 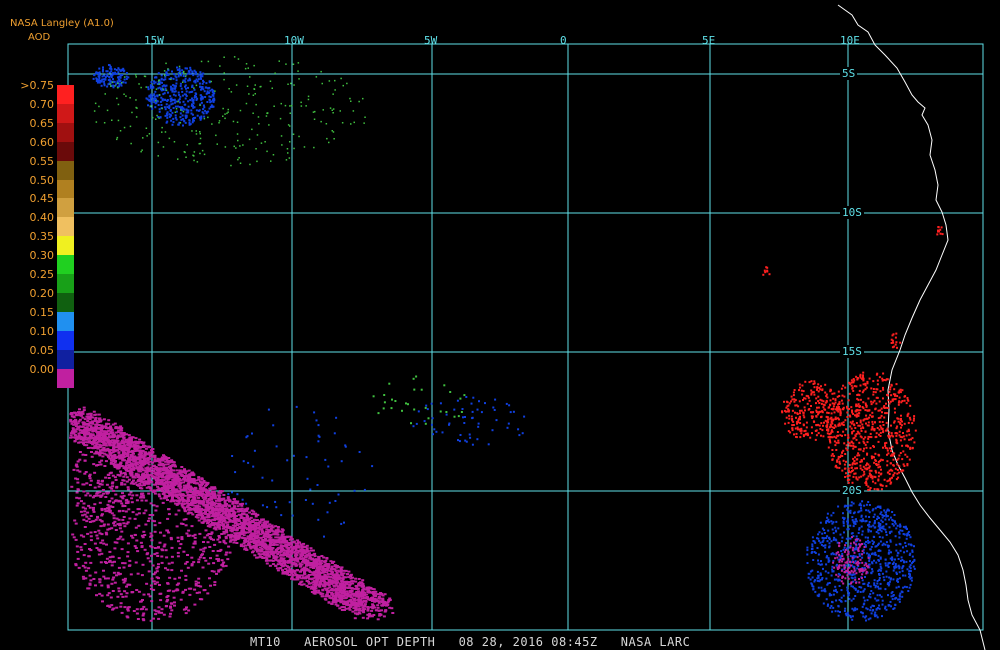 I want to click on source-title: NASA Langley (A1.0), so click(x=62, y=23).